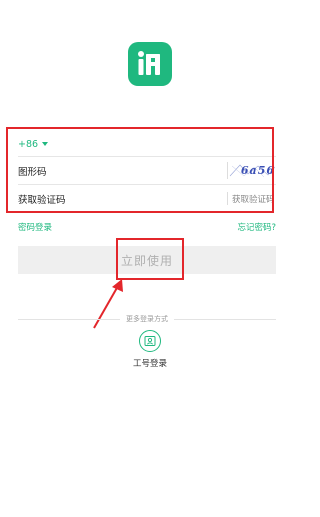 This screenshot has width=320, height=517. What do you see at coordinates (45, 144) in the screenshot?
I see `caret-down-icon` at bounding box center [45, 144].